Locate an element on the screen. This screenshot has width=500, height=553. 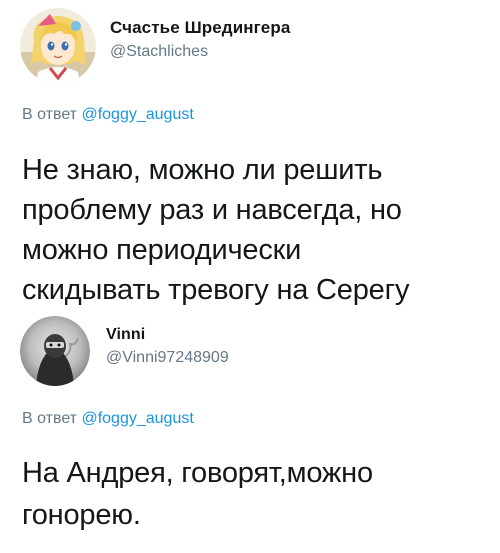
anime-character-avatar is located at coordinates (58, 46).